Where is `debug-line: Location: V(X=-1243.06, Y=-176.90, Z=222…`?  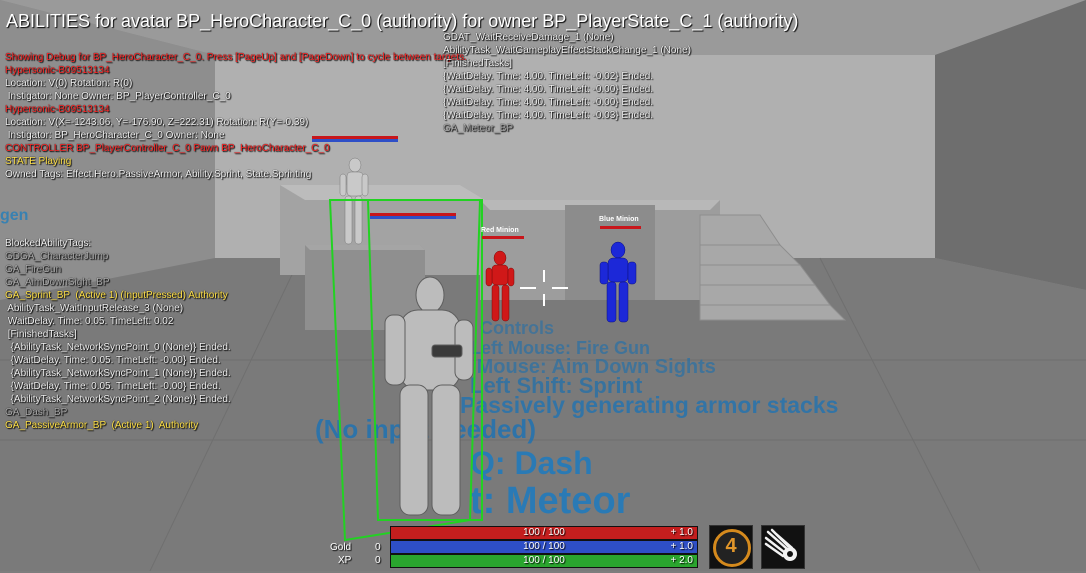 debug-line: Location: V(X=-1243.06, Y=-176.90, Z=222… is located at coordinates (157, 122).